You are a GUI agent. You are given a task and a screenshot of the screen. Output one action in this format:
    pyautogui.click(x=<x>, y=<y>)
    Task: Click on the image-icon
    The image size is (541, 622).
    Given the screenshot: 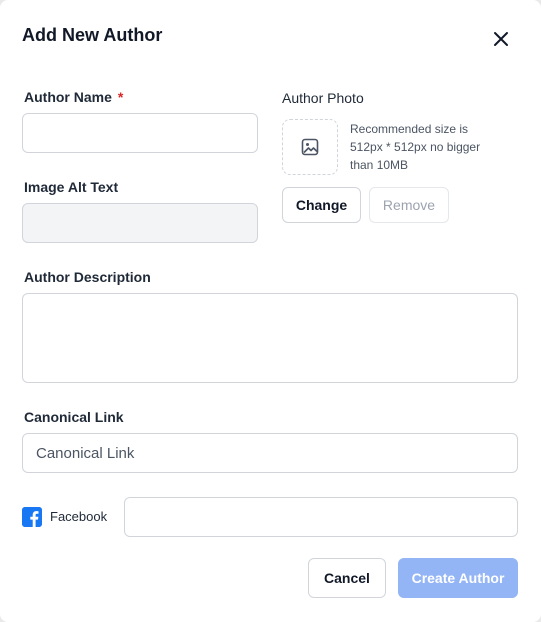 What is the action you would take?
    pyautogui.click(x=310, y=147)
    